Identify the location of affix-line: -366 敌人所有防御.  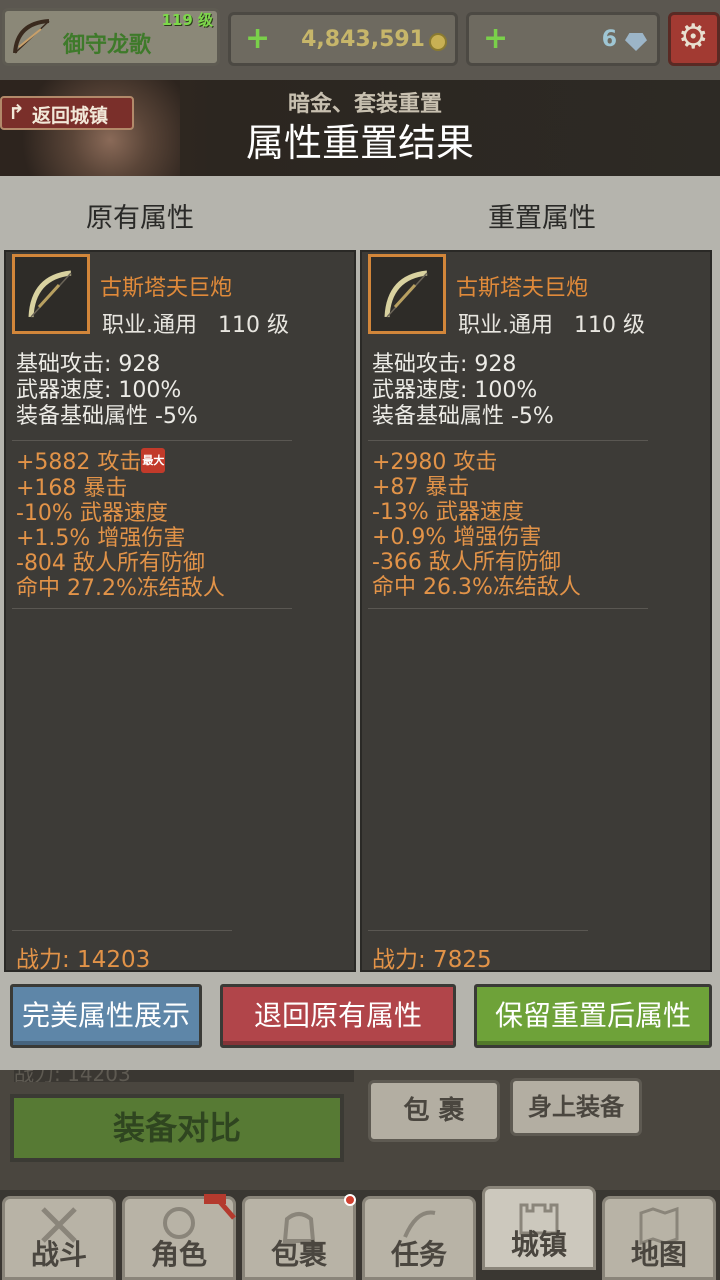
(466, 562).